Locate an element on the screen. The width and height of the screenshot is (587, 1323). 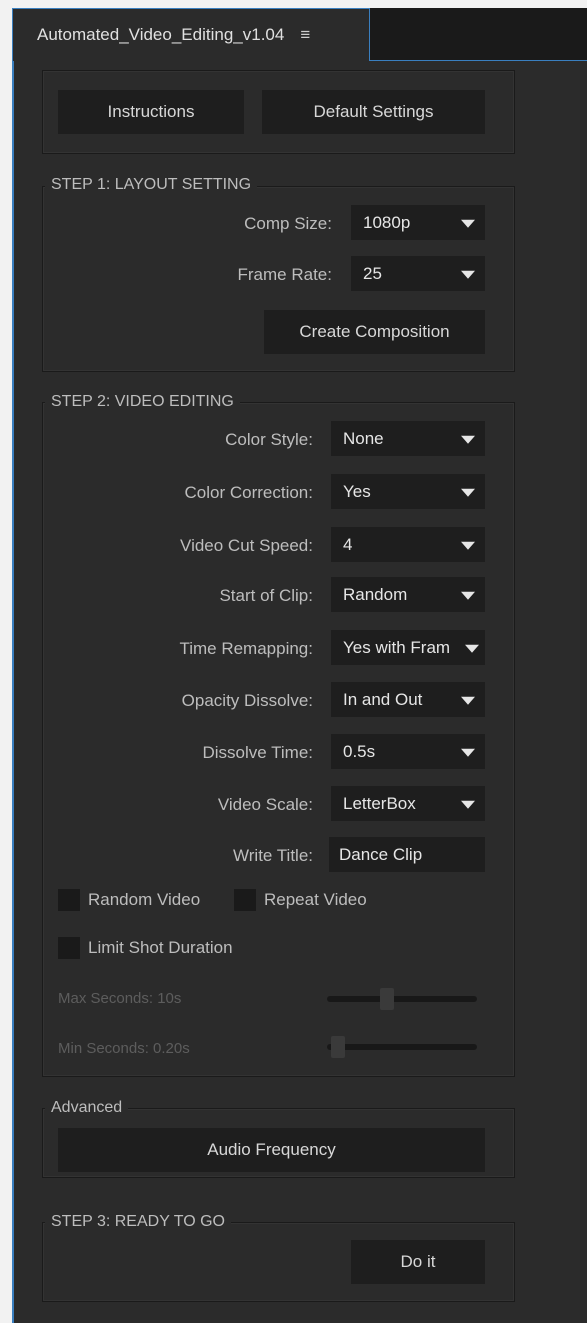
min-seconds-slider-handle is located at coordinates (337, 1047).